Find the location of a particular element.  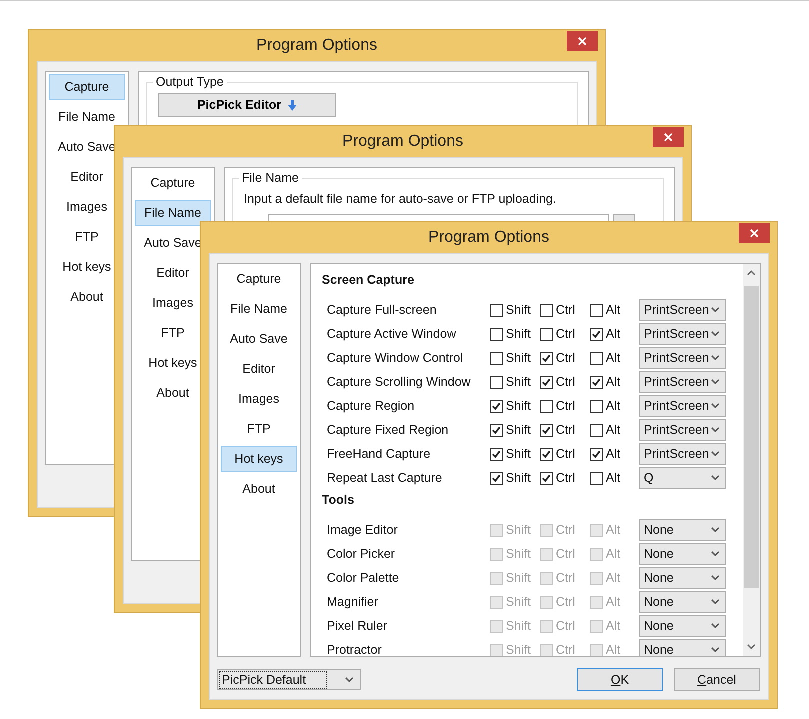

hotkey-label: Capture Full-screen is located at coordinates (382, 310).